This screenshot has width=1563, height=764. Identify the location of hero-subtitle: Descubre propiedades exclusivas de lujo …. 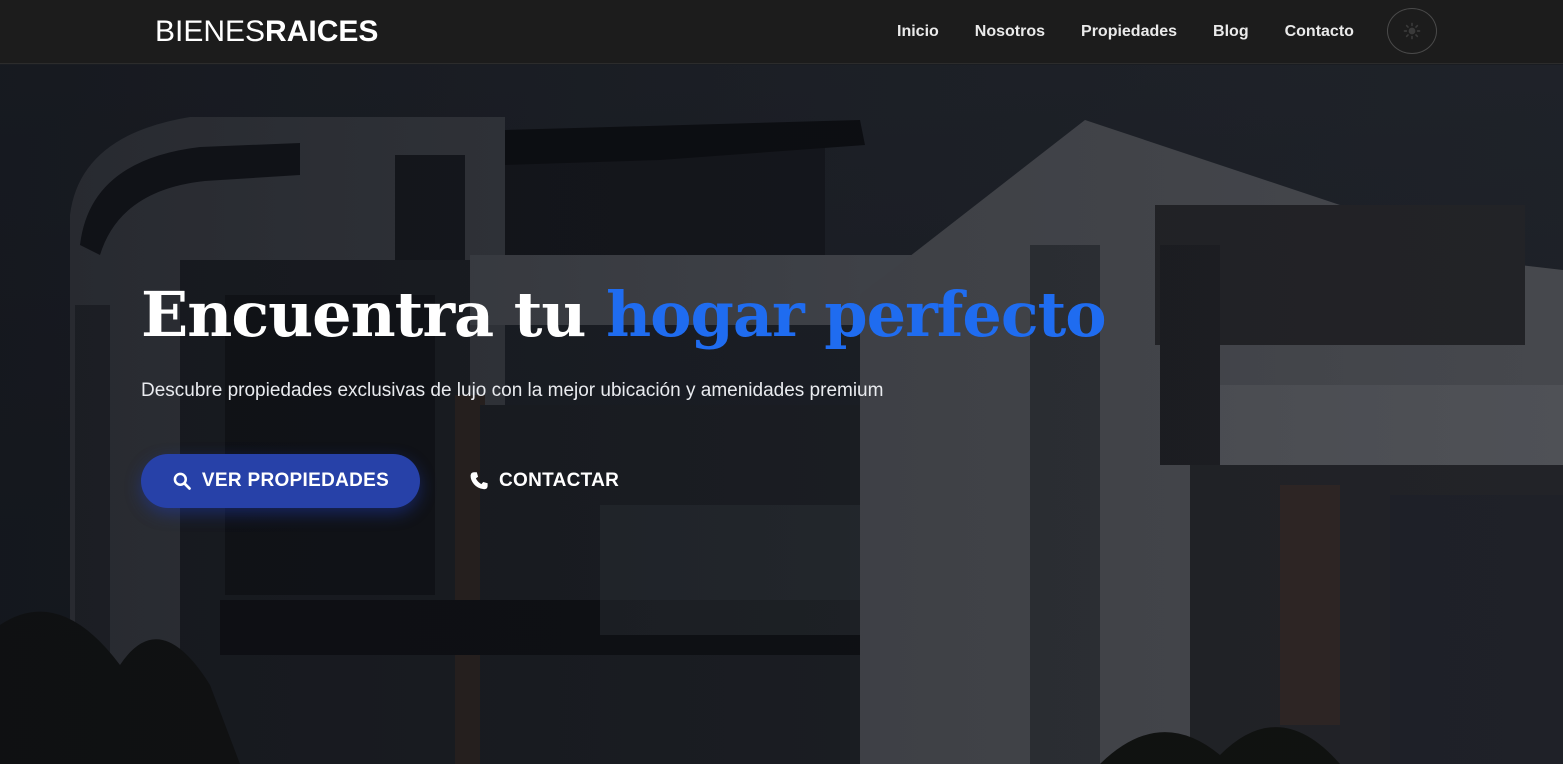
(512, 390).